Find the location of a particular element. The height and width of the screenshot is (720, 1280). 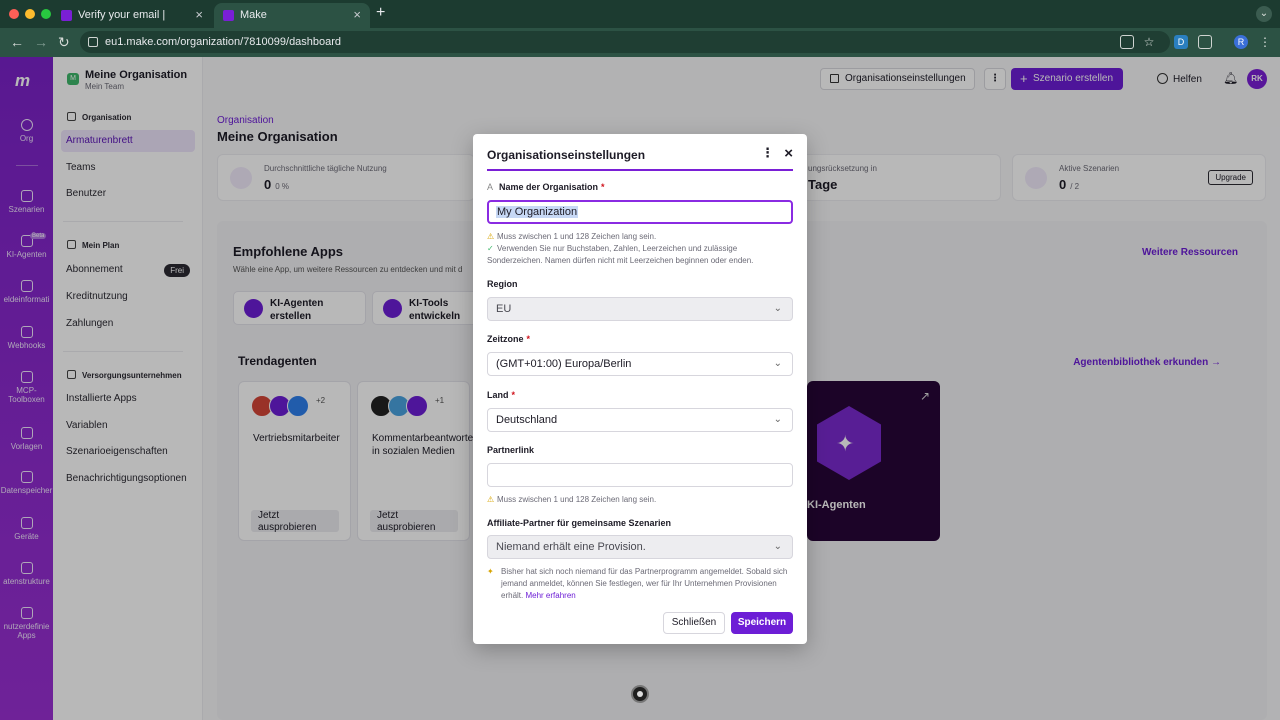

timezone-label: Zeitzone * is located at coordinates (509, 339).